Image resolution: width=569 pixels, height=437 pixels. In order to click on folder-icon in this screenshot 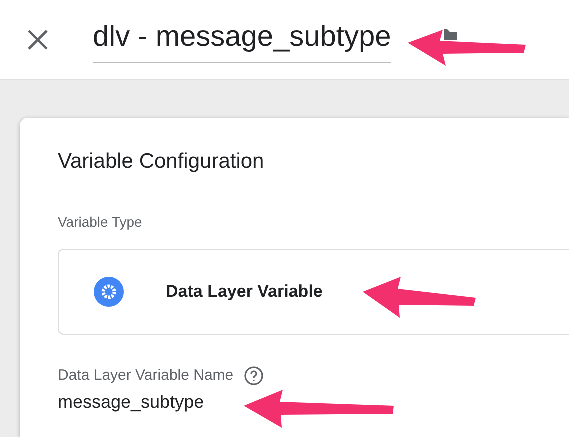, I will do `click(451, 34)`.